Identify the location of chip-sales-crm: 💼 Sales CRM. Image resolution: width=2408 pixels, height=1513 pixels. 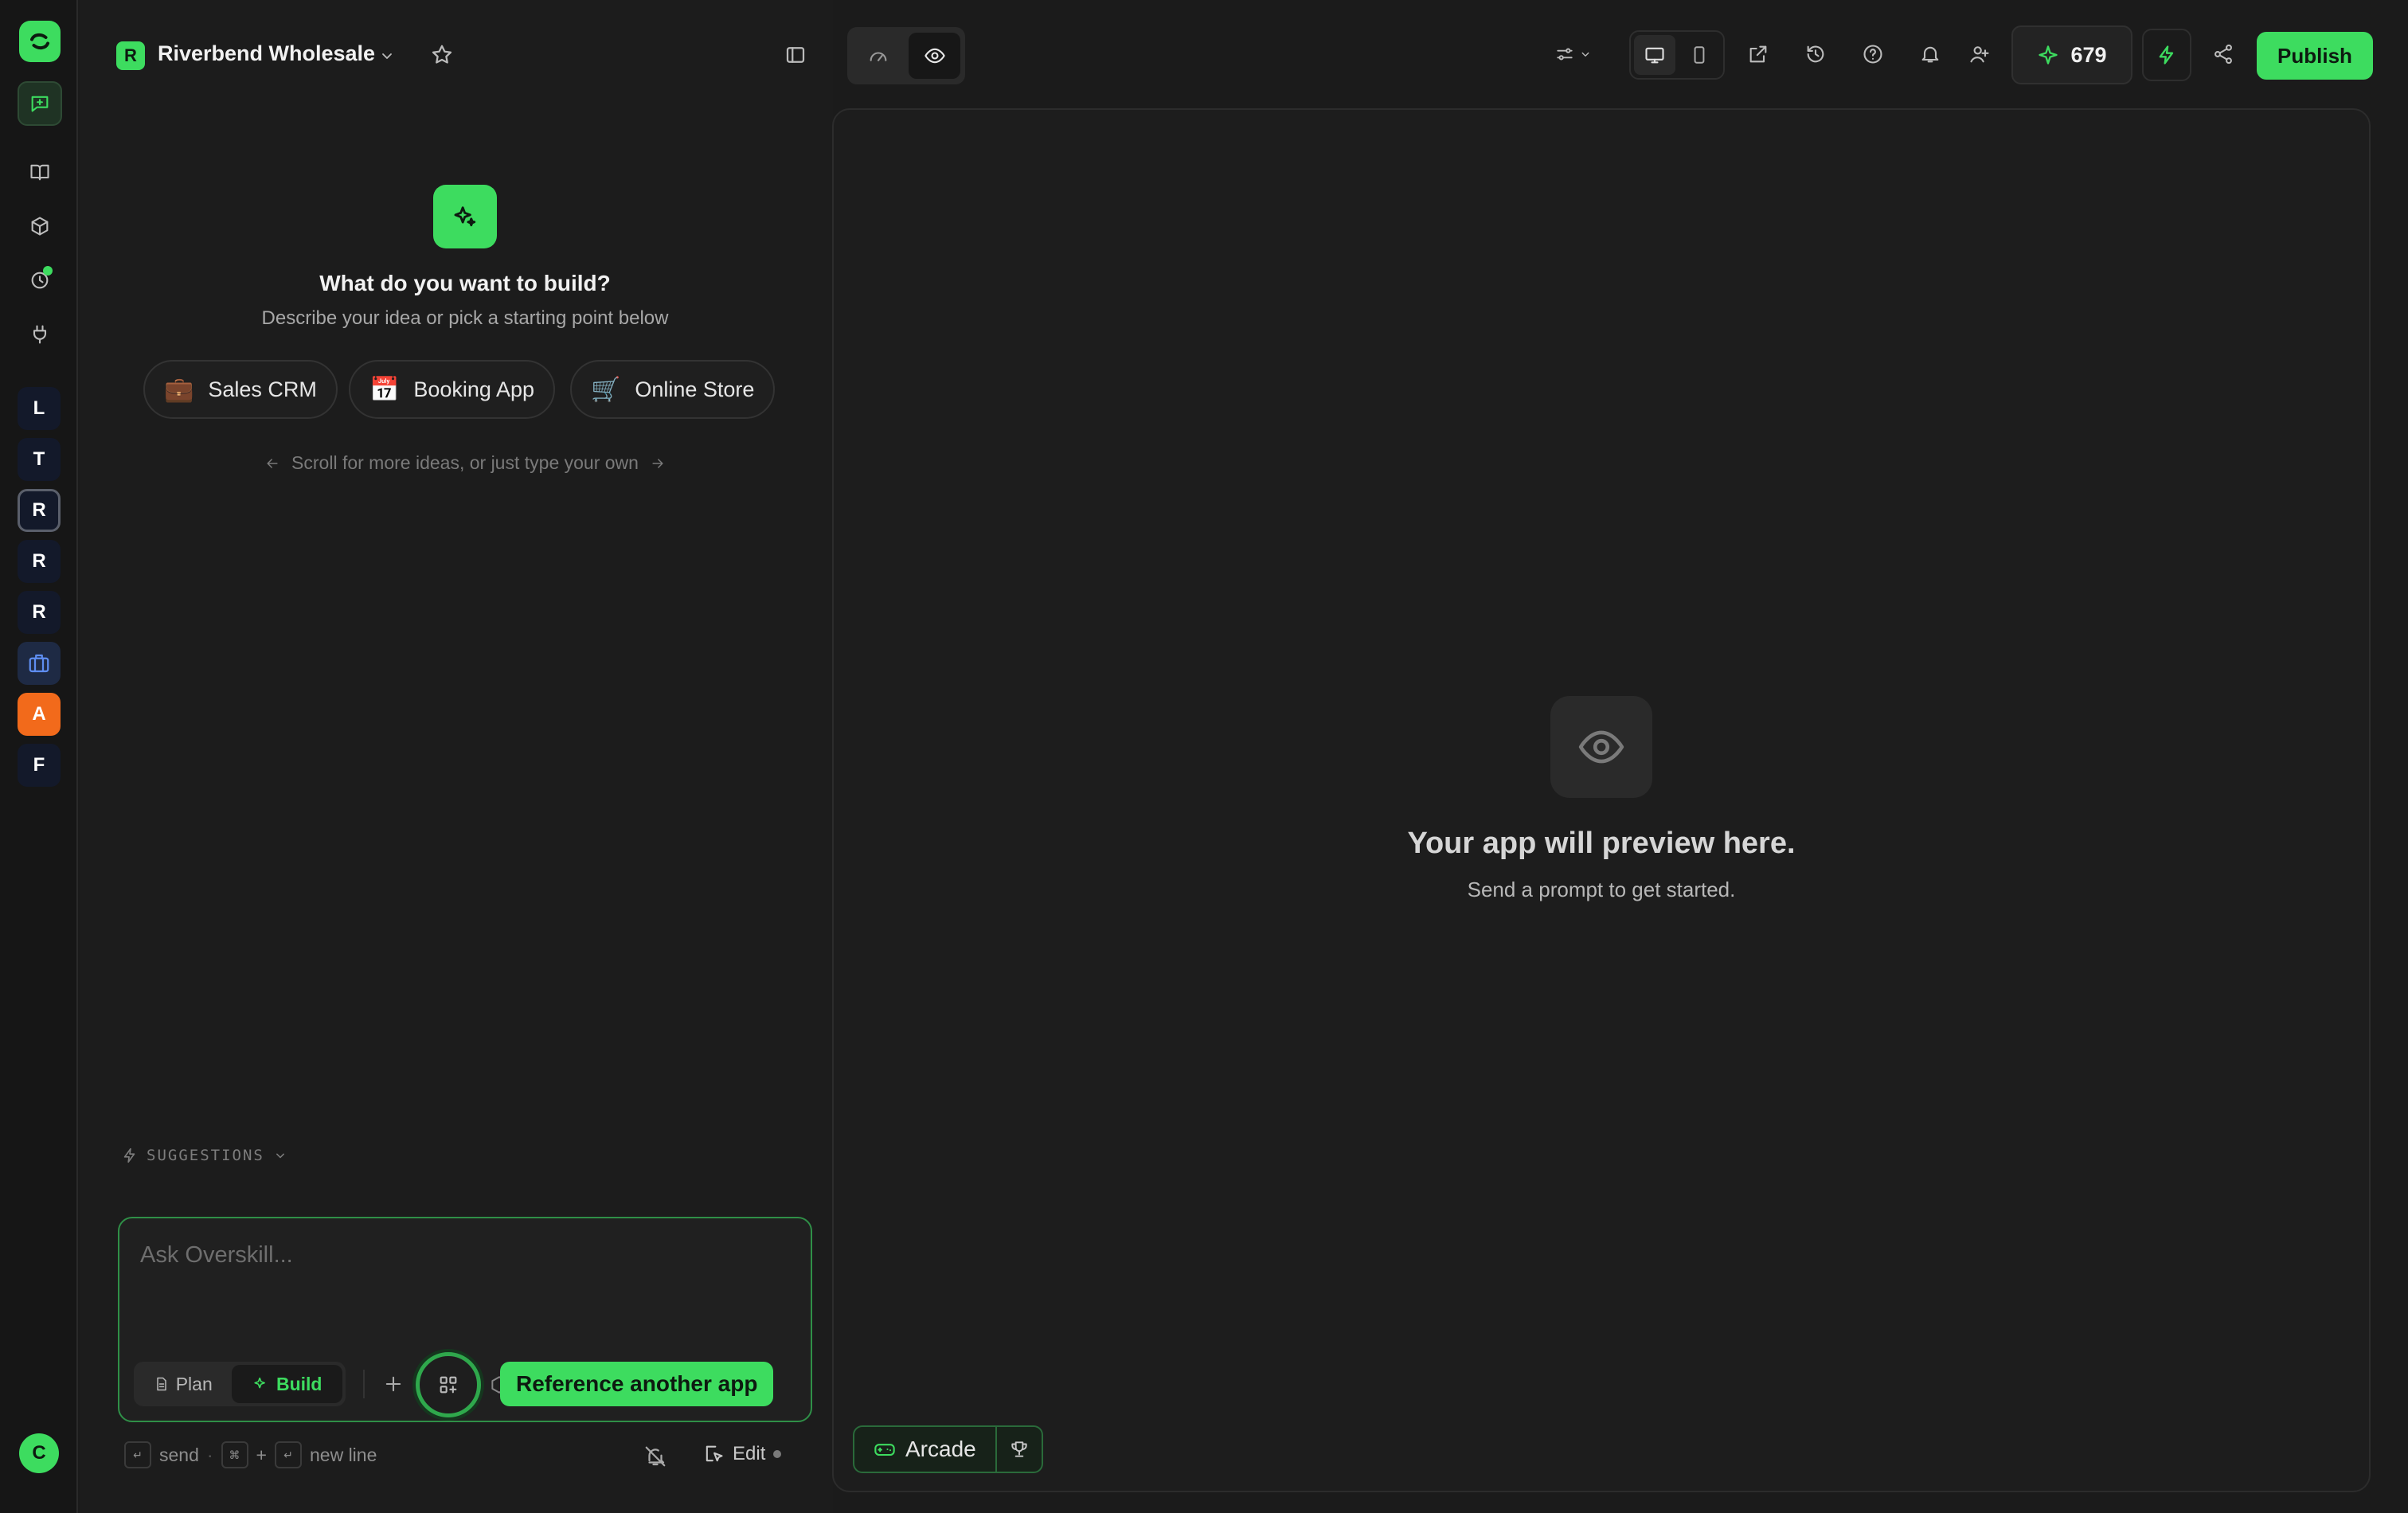
(240, 390).